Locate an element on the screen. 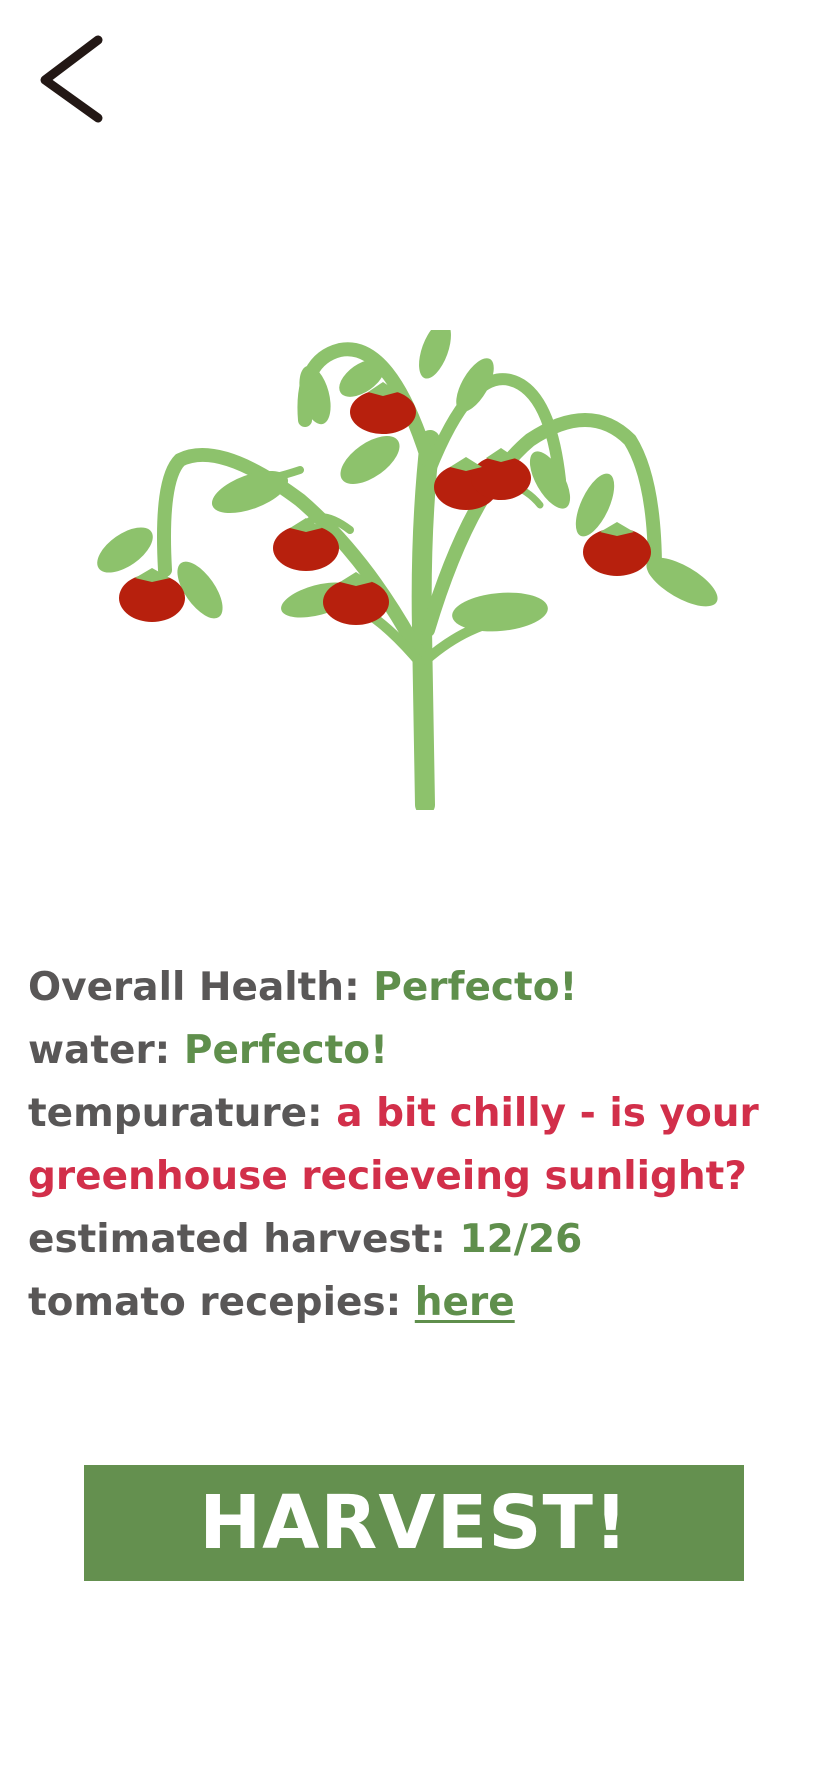 The width and height of the screenshot is (828, 1792). recipes-row: tomato recepies: here is located at coordinates (428, 1302).